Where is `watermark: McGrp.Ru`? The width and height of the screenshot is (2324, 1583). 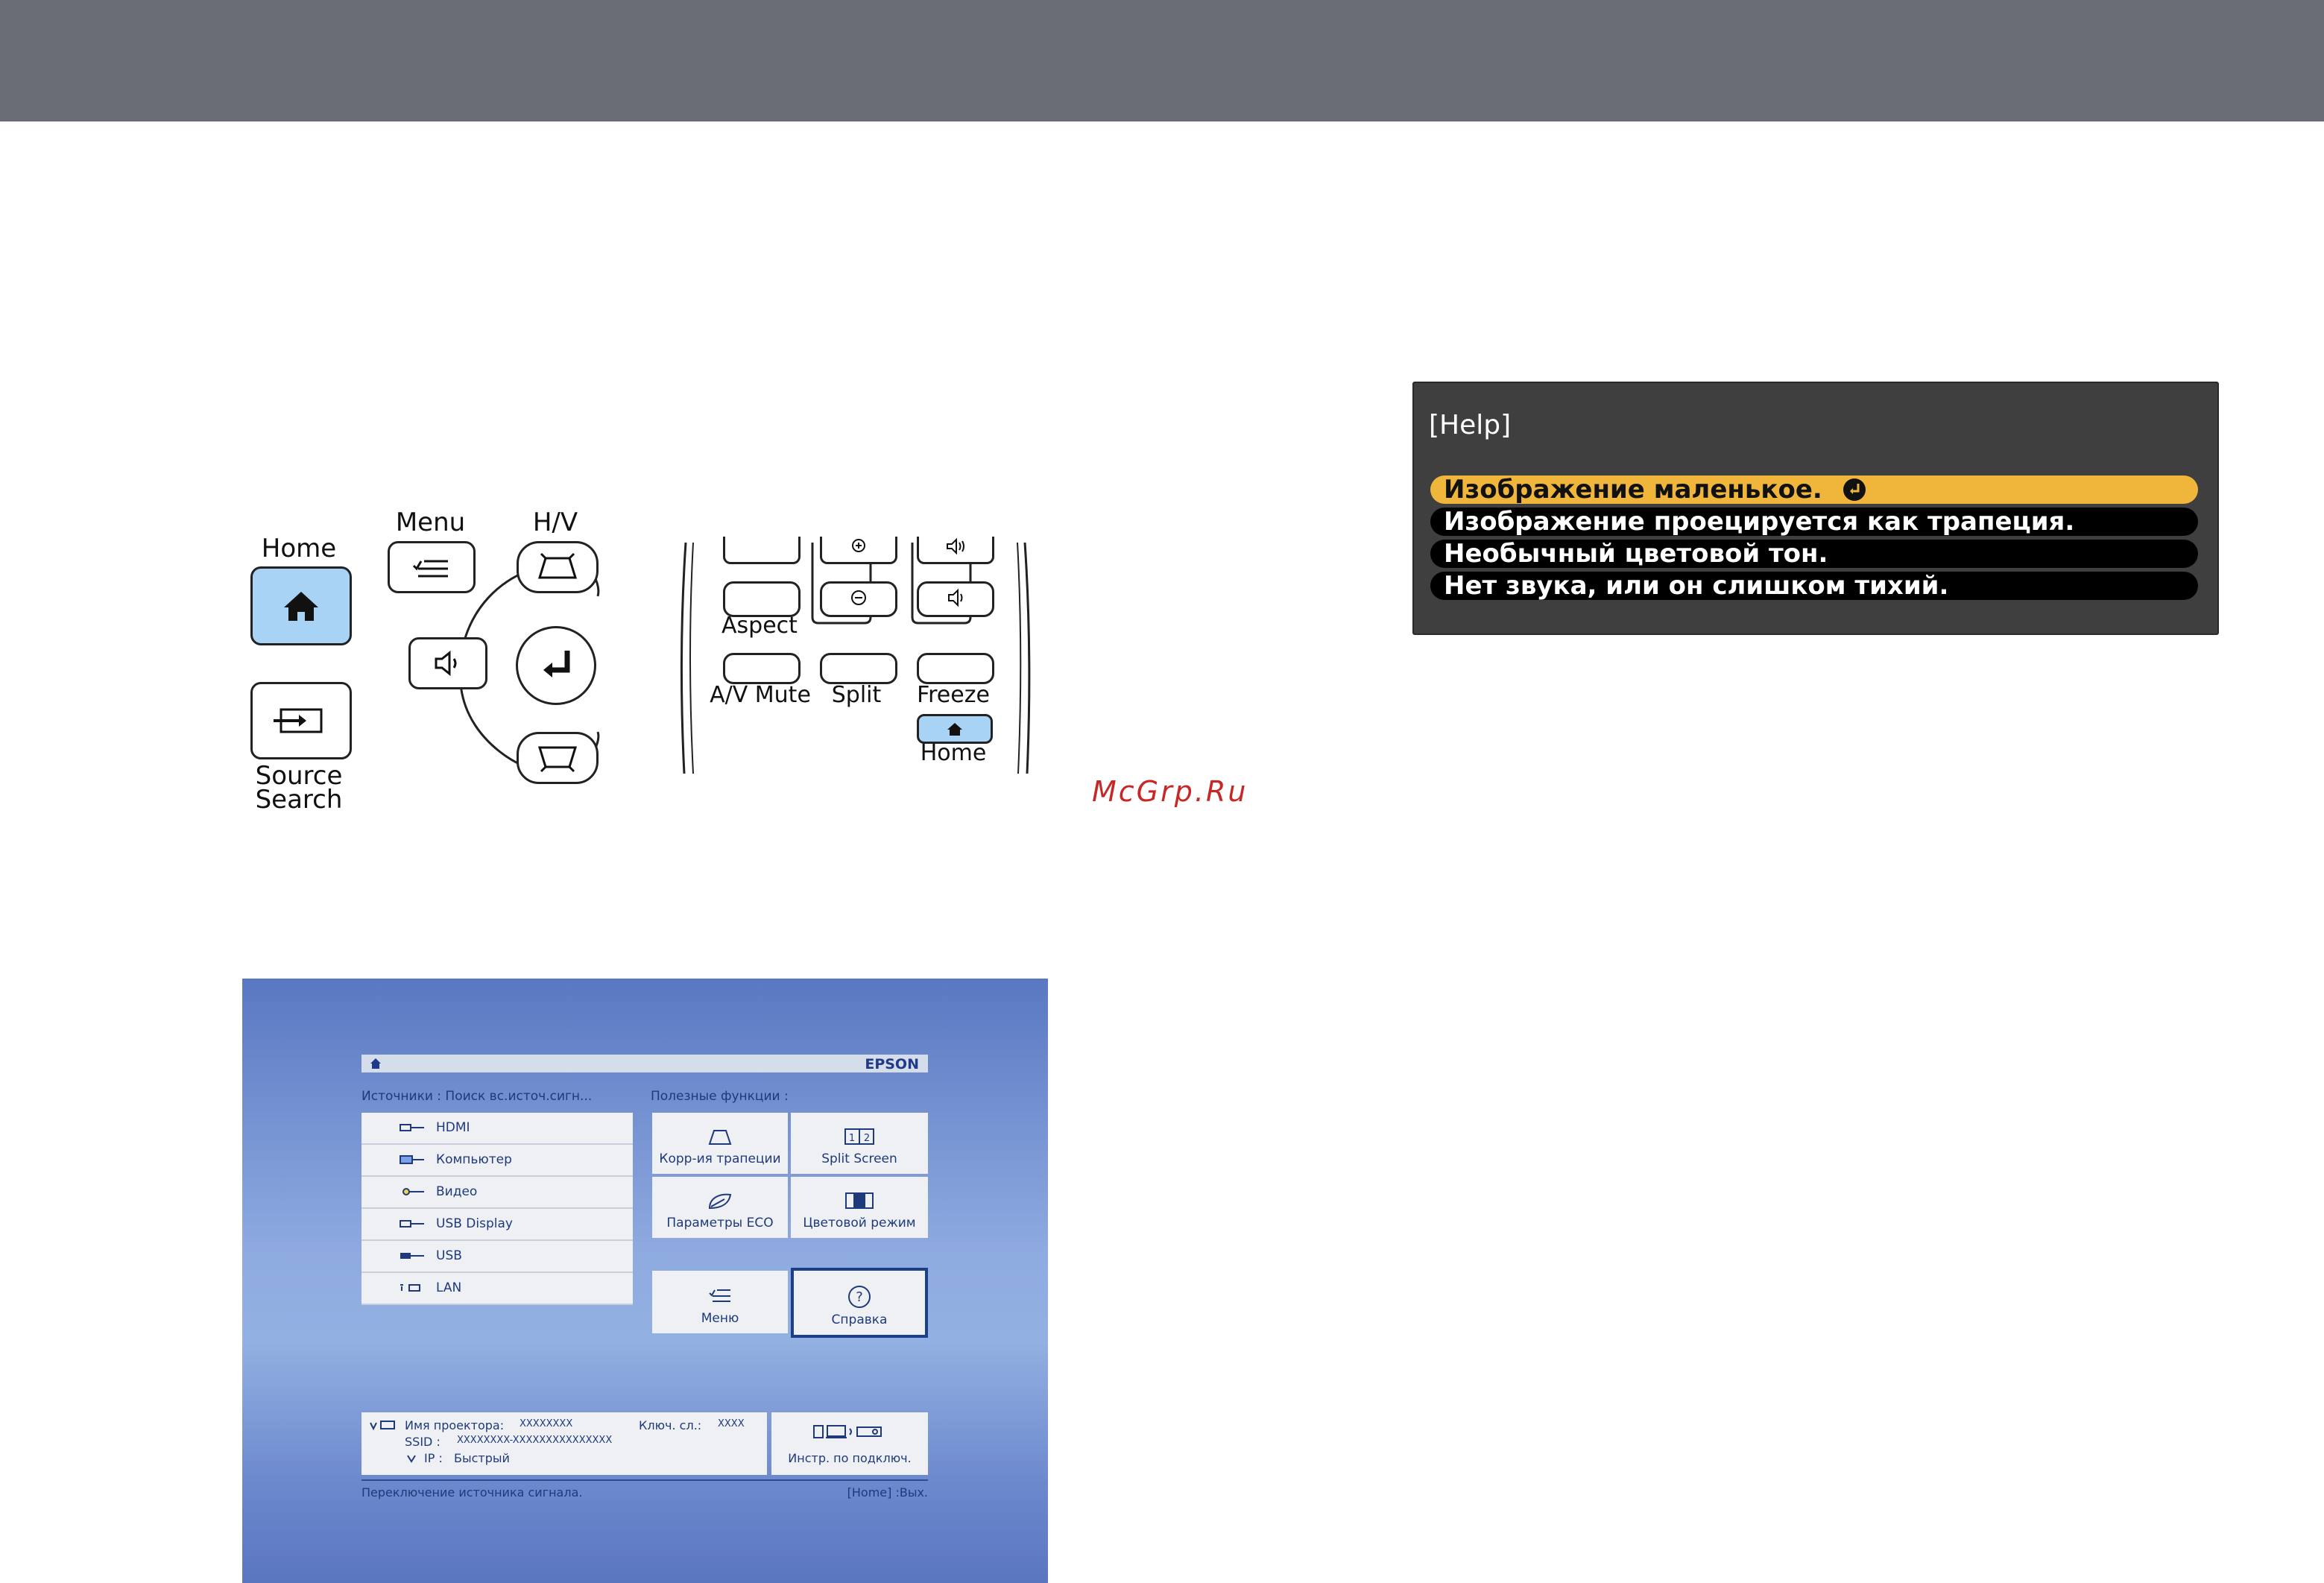 watermark: McGrp.Ru is located at coordinates (1170, 791).